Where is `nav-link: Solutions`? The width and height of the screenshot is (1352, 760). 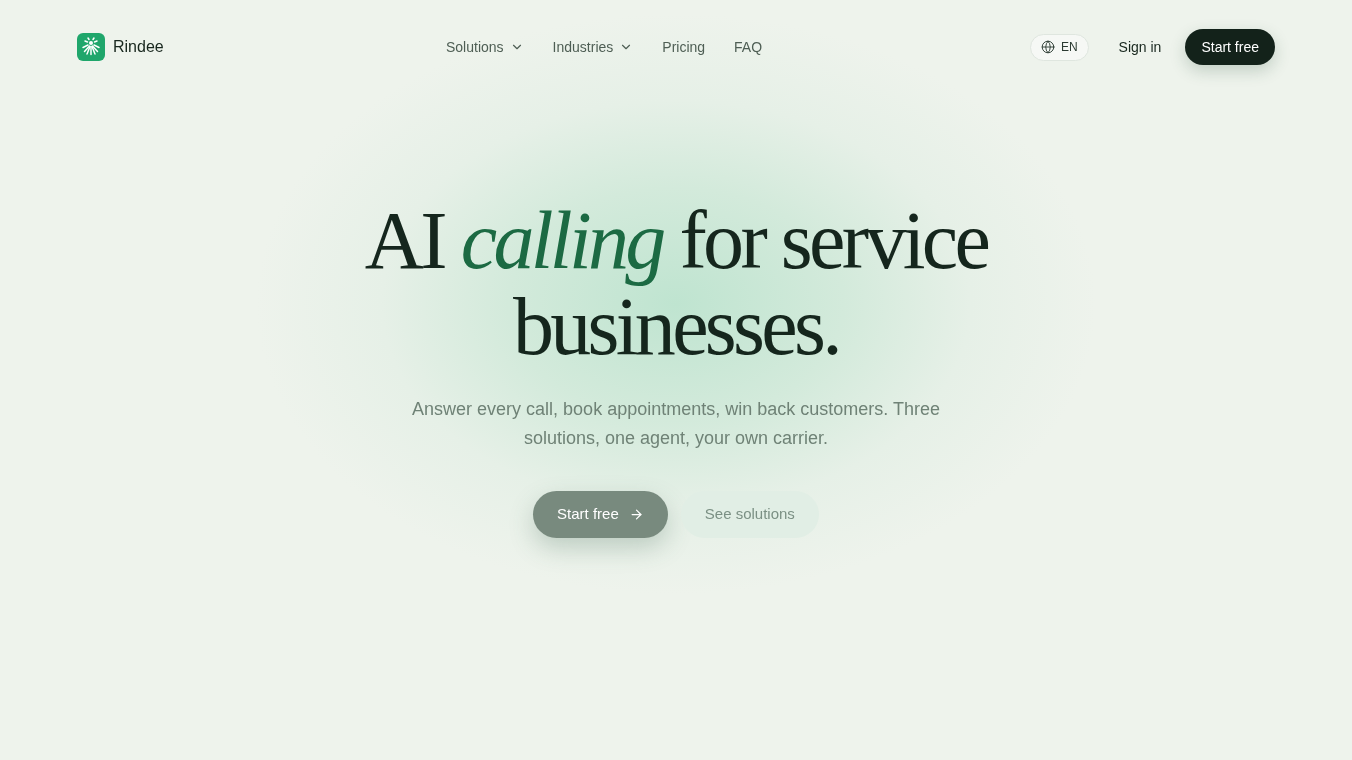 nav-link: Solutions is located at coordinates (485, 47).